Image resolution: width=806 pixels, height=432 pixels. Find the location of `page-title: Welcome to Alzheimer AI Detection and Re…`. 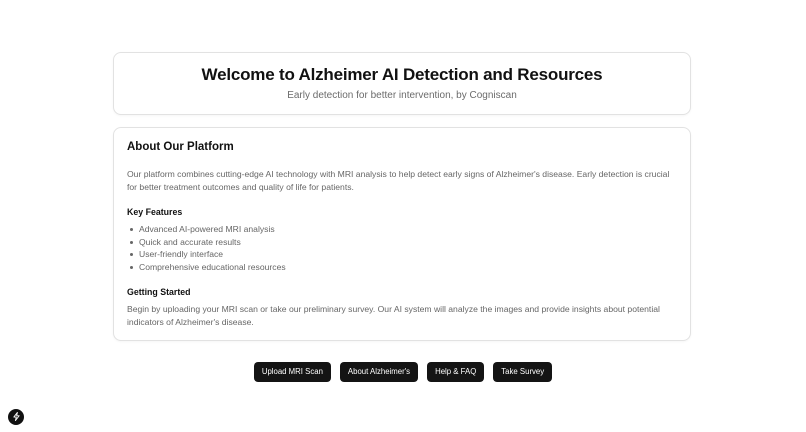

page-title: Welcome to Alzheimer AI Detection and Re… is located at coordinates (402, 74).